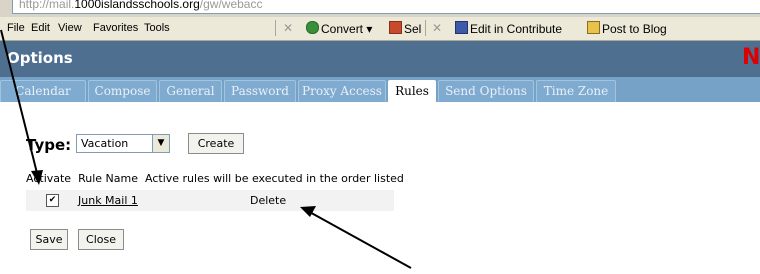 The width and height of the screenshot is (760, 274). What do you see at coordinates (115, 28) in the screenshot?
I see `menu-favorites: Favorites` at bounding box center [115, 28].